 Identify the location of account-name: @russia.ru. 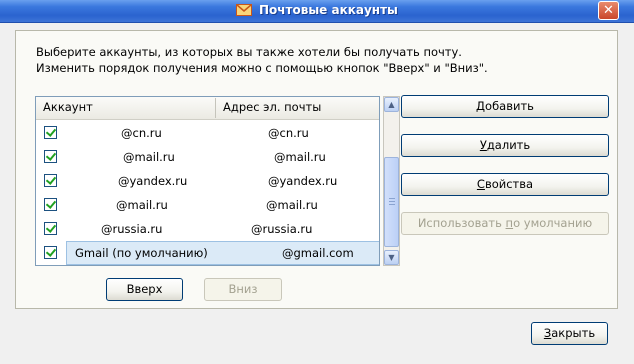
(132, 229).